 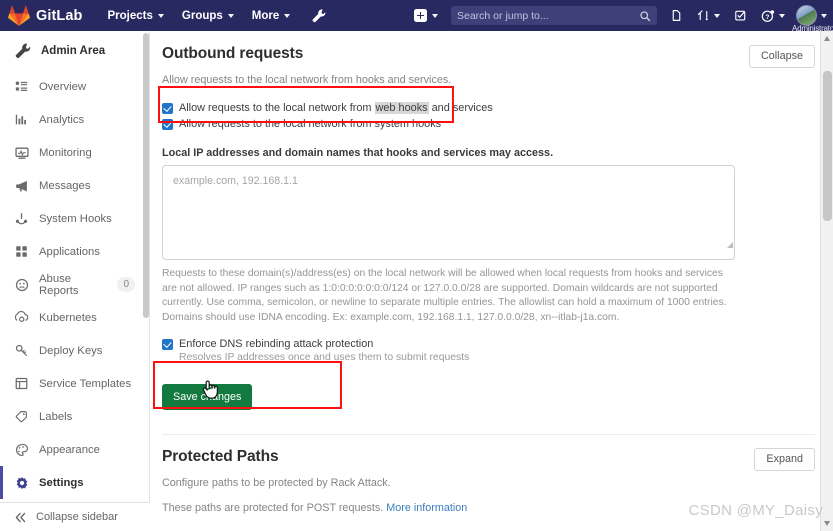 I want to click on applications-icon, so click(x=21, y=251).